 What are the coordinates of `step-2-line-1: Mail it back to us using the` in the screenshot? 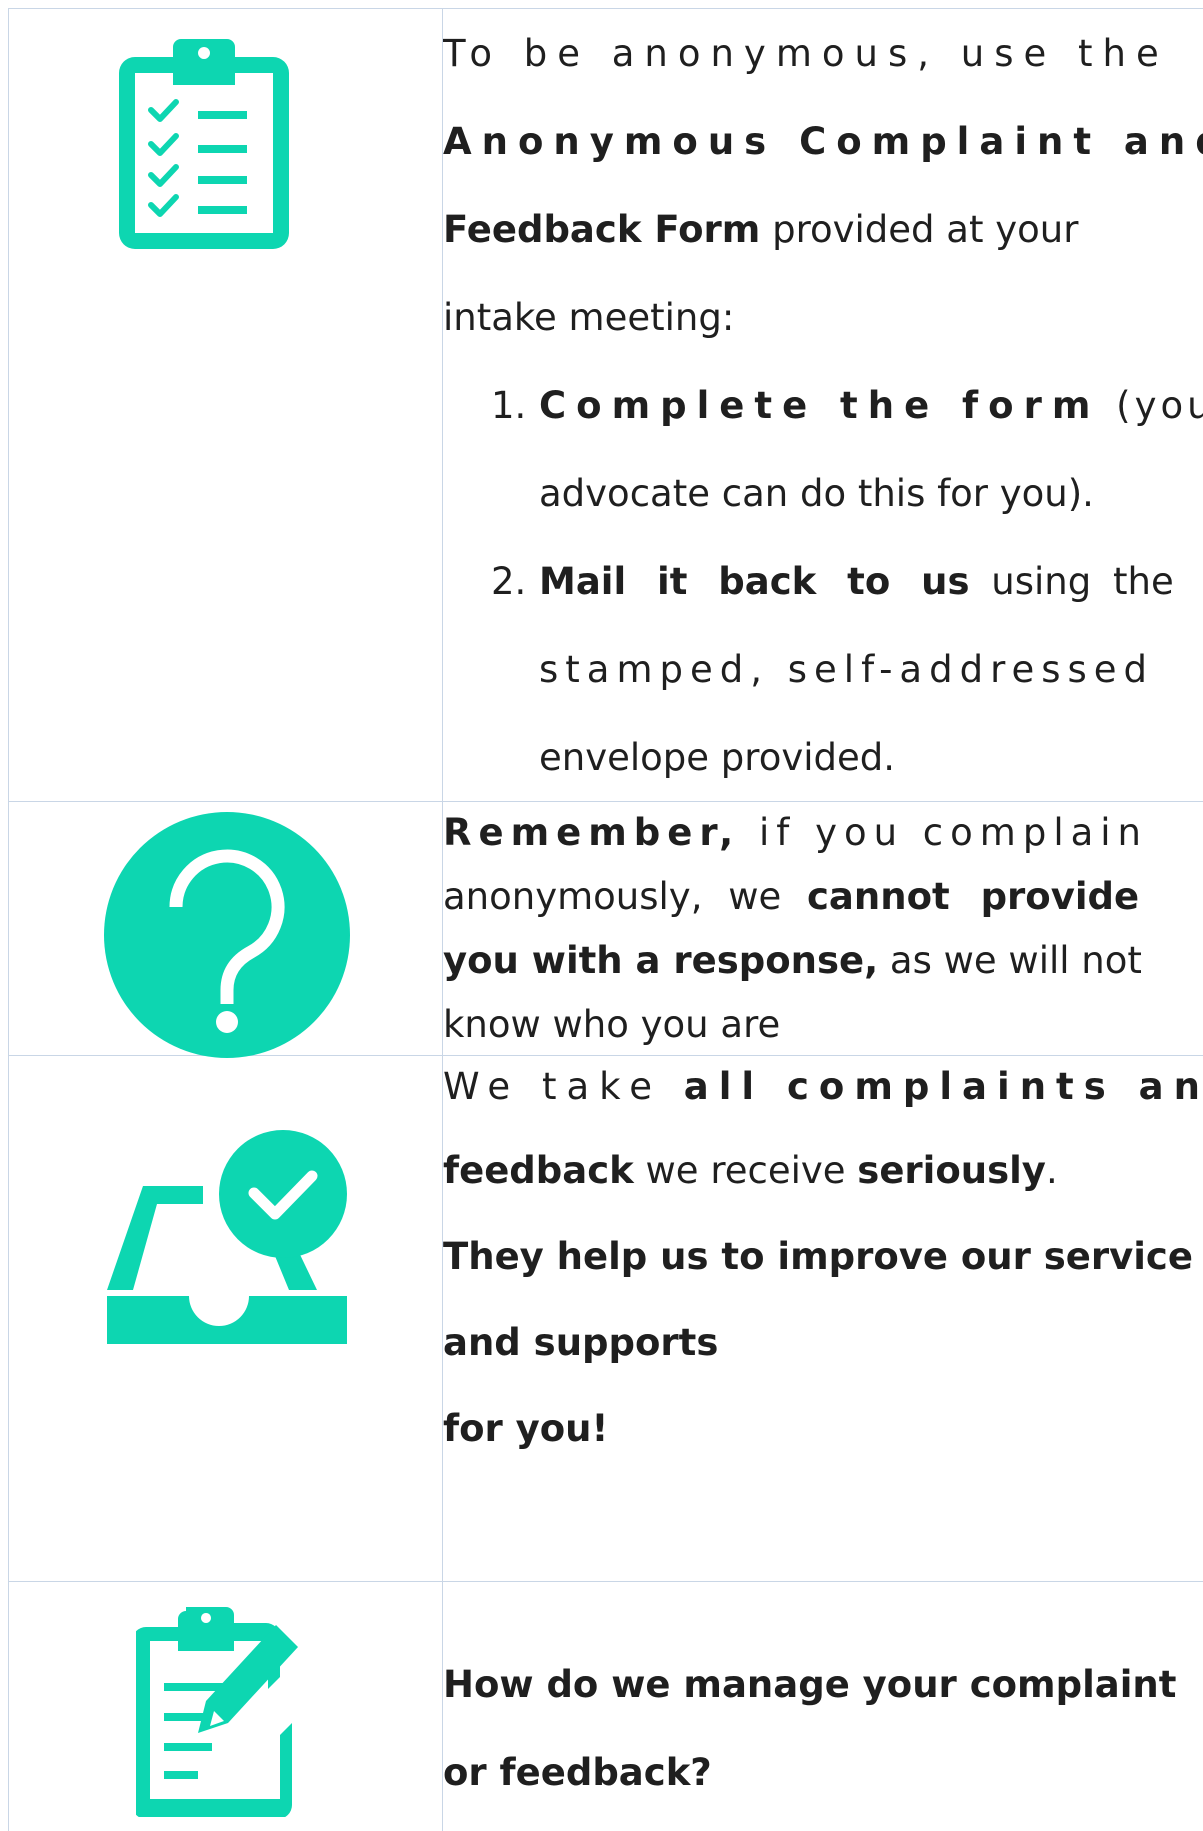 It's located at (856, 581).